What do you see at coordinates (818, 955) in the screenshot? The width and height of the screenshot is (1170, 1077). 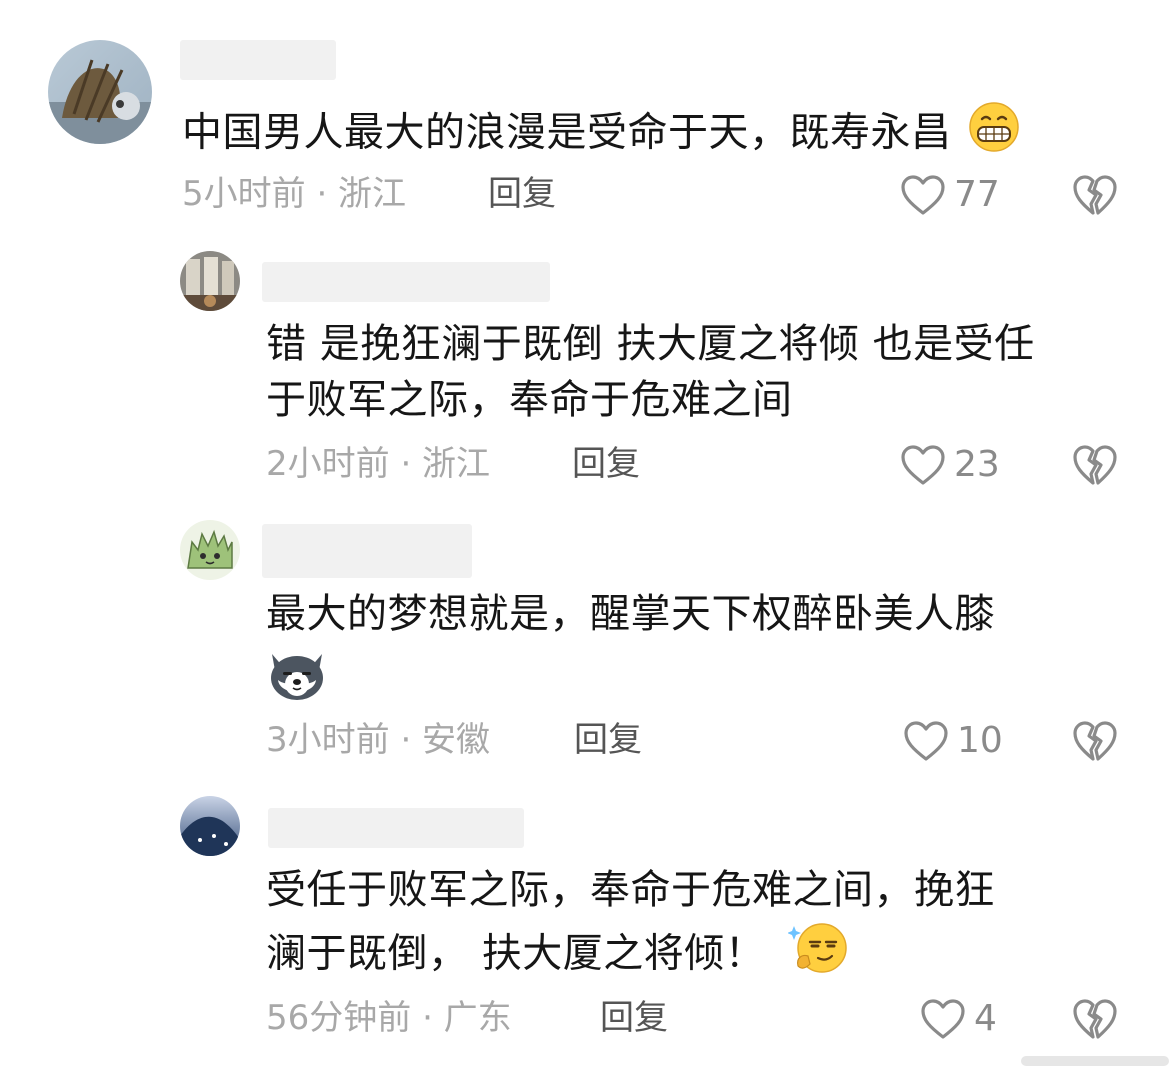 I see `thinking-smug-emoji` at bounding box center [818, 955].